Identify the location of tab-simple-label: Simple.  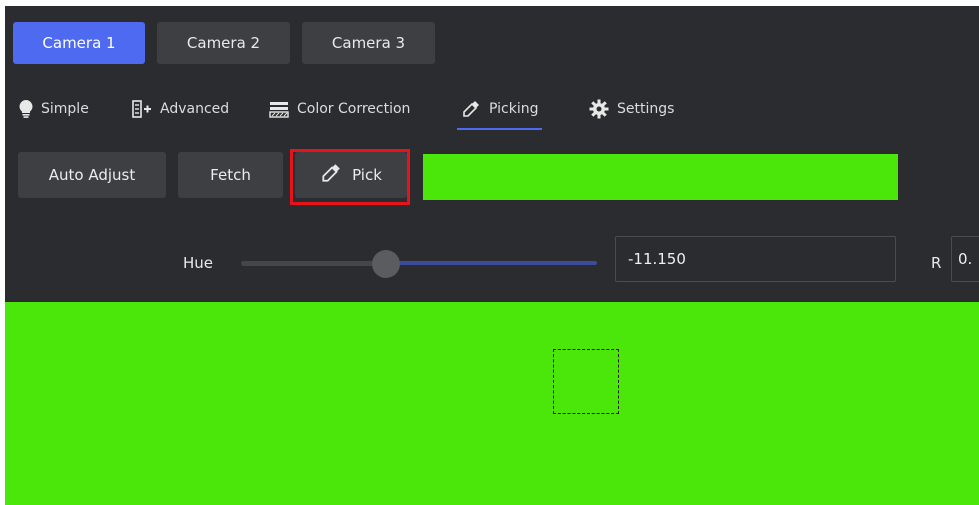
(65, 109).